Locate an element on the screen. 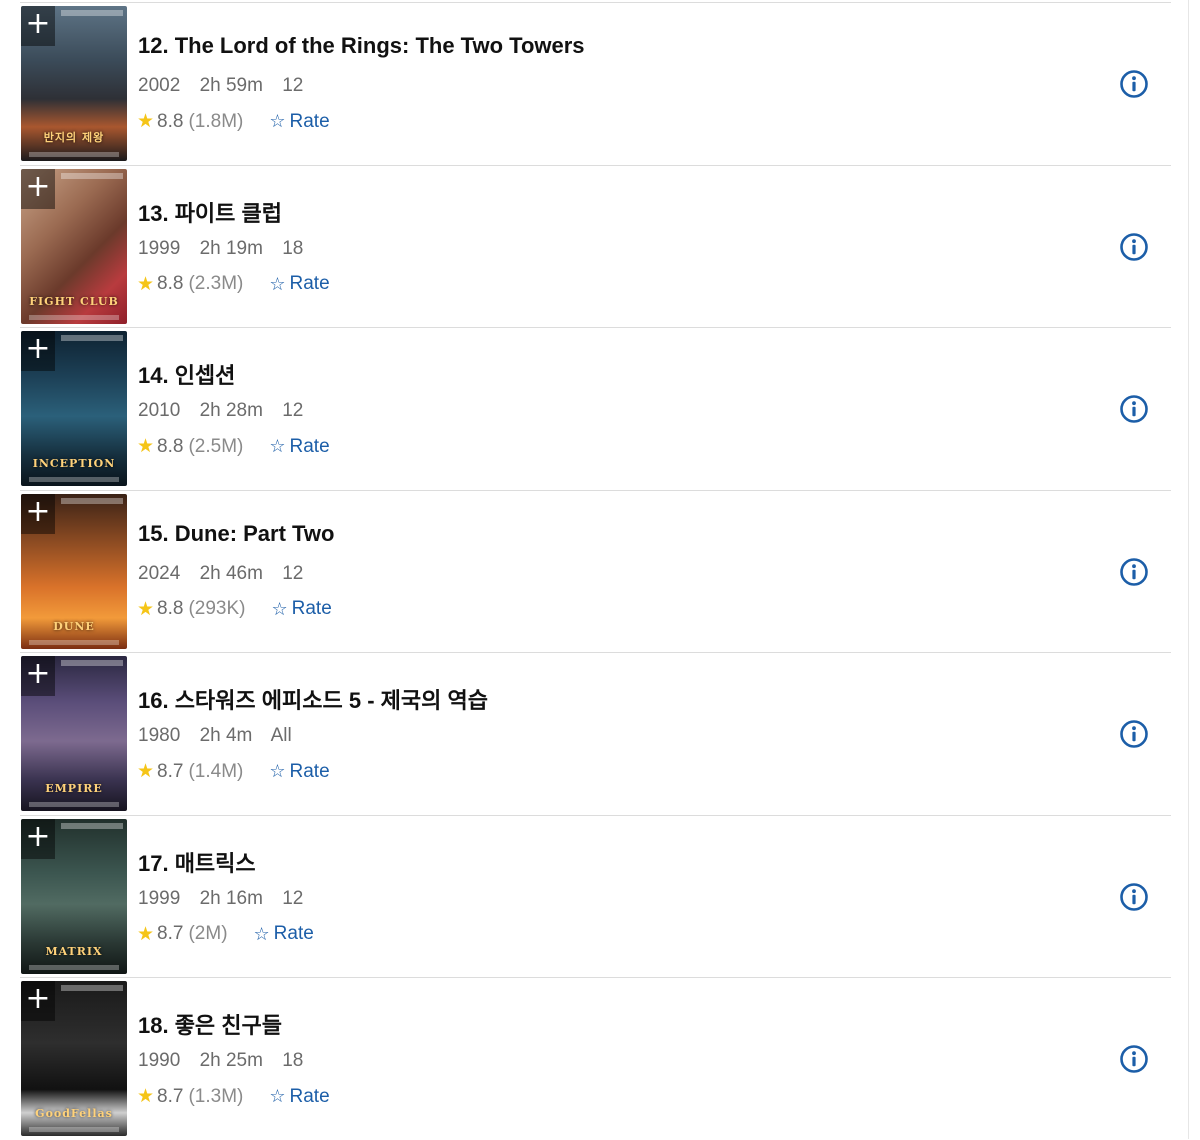 This screenshot has height=1140, width=1200. movie-metadata: 1990 2h 25m 18 is located at coordinates (227, 1061).